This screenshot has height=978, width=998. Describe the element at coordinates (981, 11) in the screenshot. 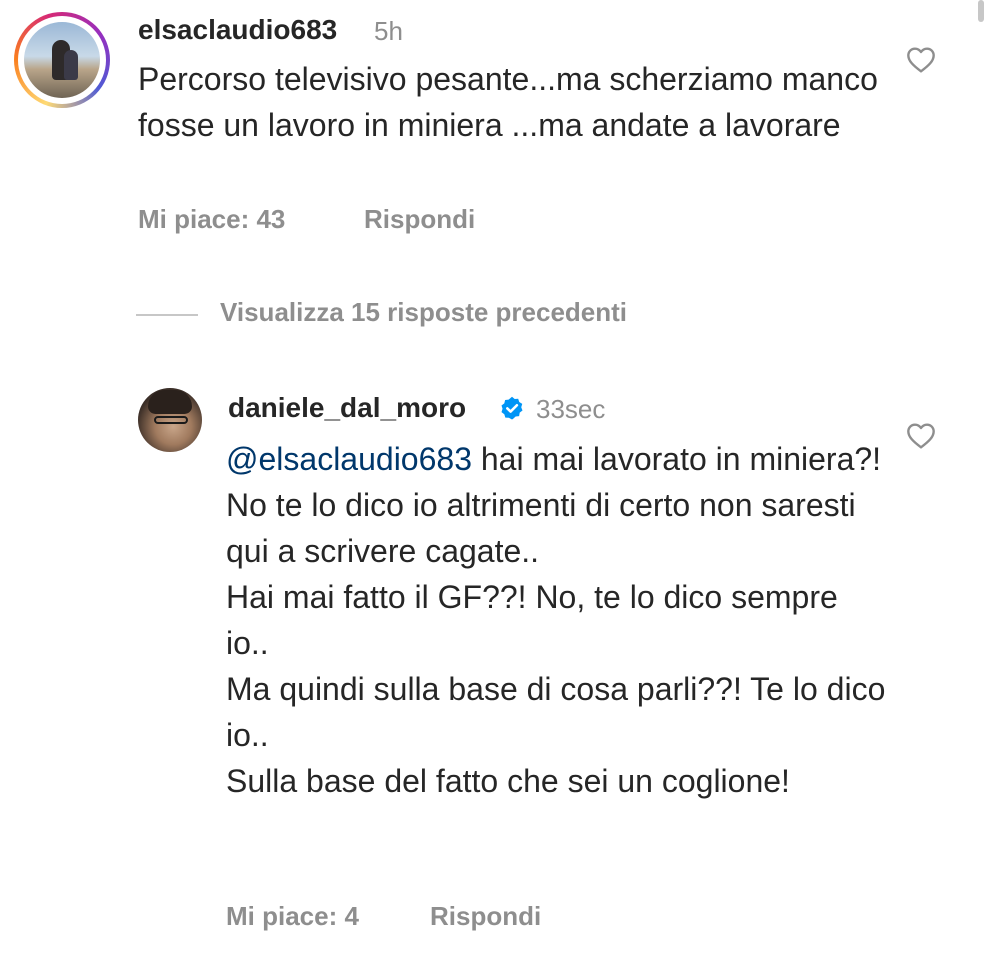

I see `scrollbar` at that location.